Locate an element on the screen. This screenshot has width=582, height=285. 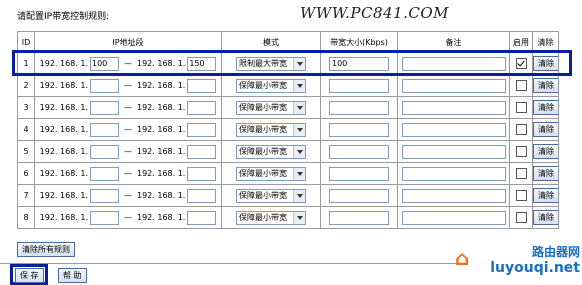
save-button: 保 存 is located at coordinates (29, 275).